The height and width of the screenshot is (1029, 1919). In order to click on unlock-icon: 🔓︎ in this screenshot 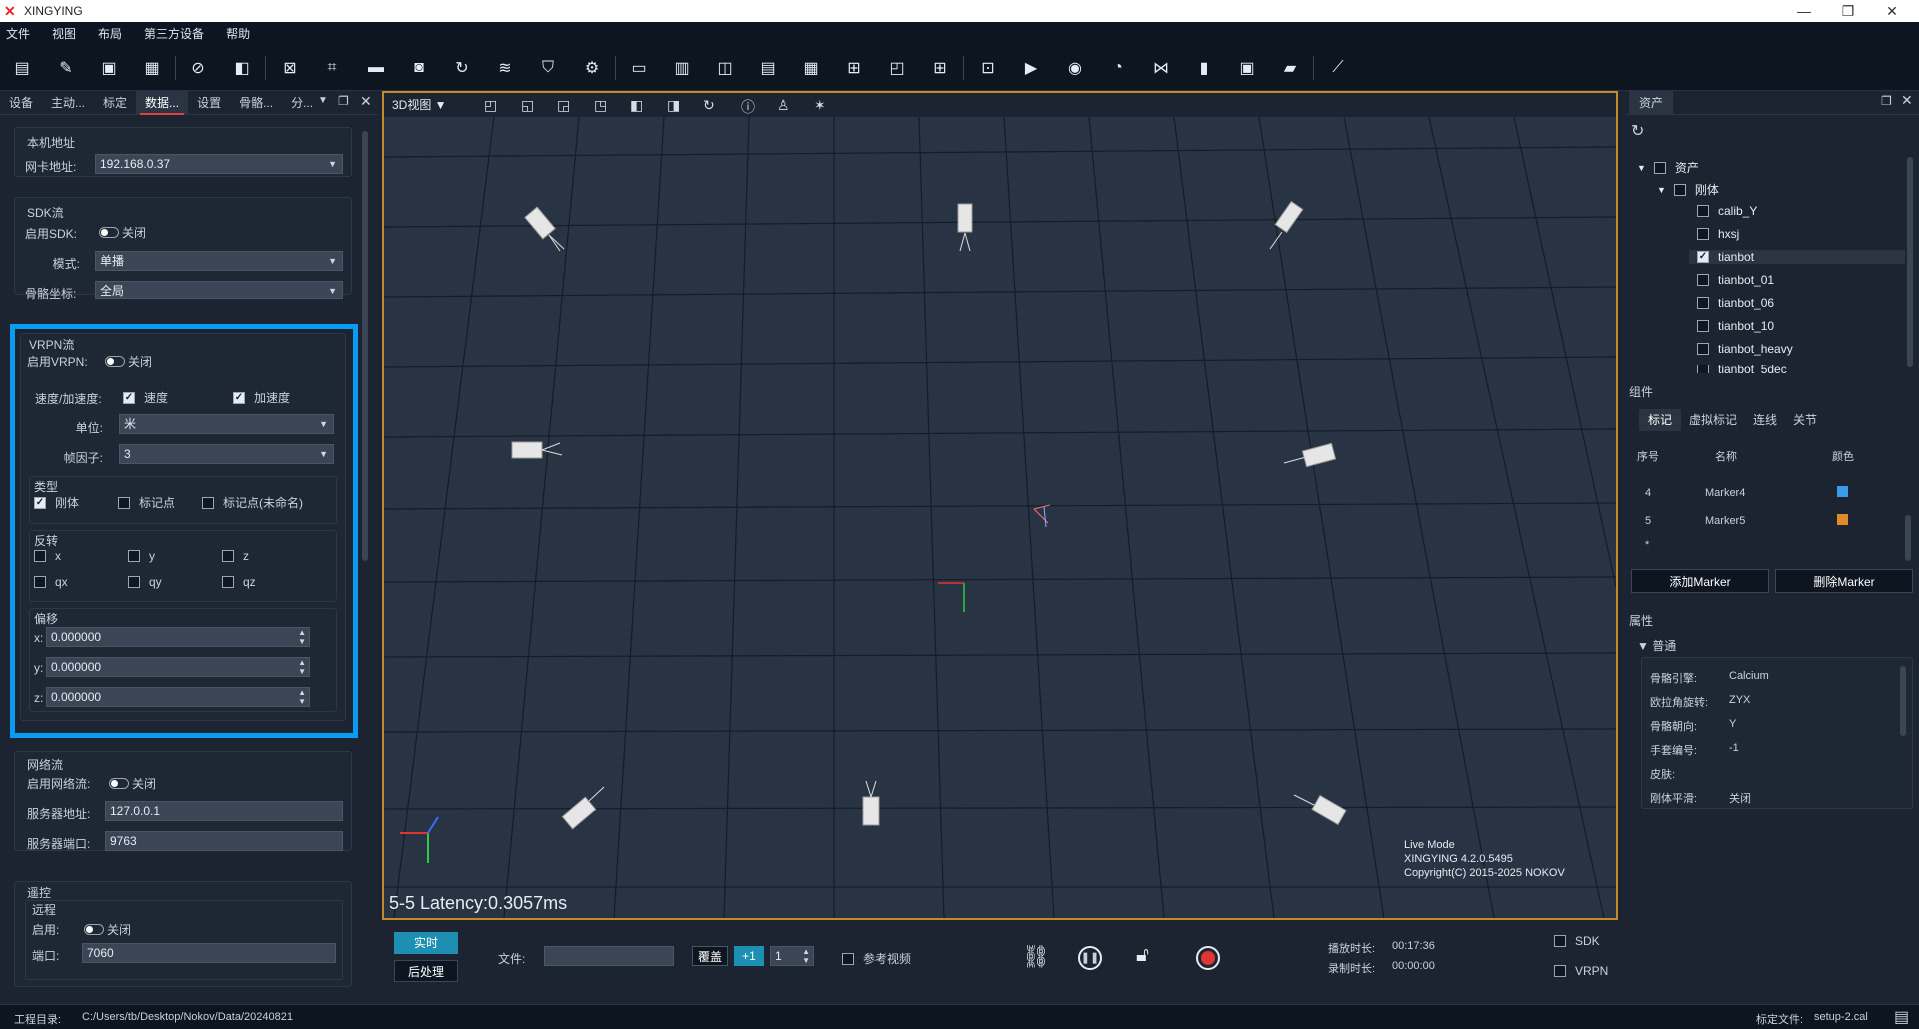, I will do `click(1142, 955)`.